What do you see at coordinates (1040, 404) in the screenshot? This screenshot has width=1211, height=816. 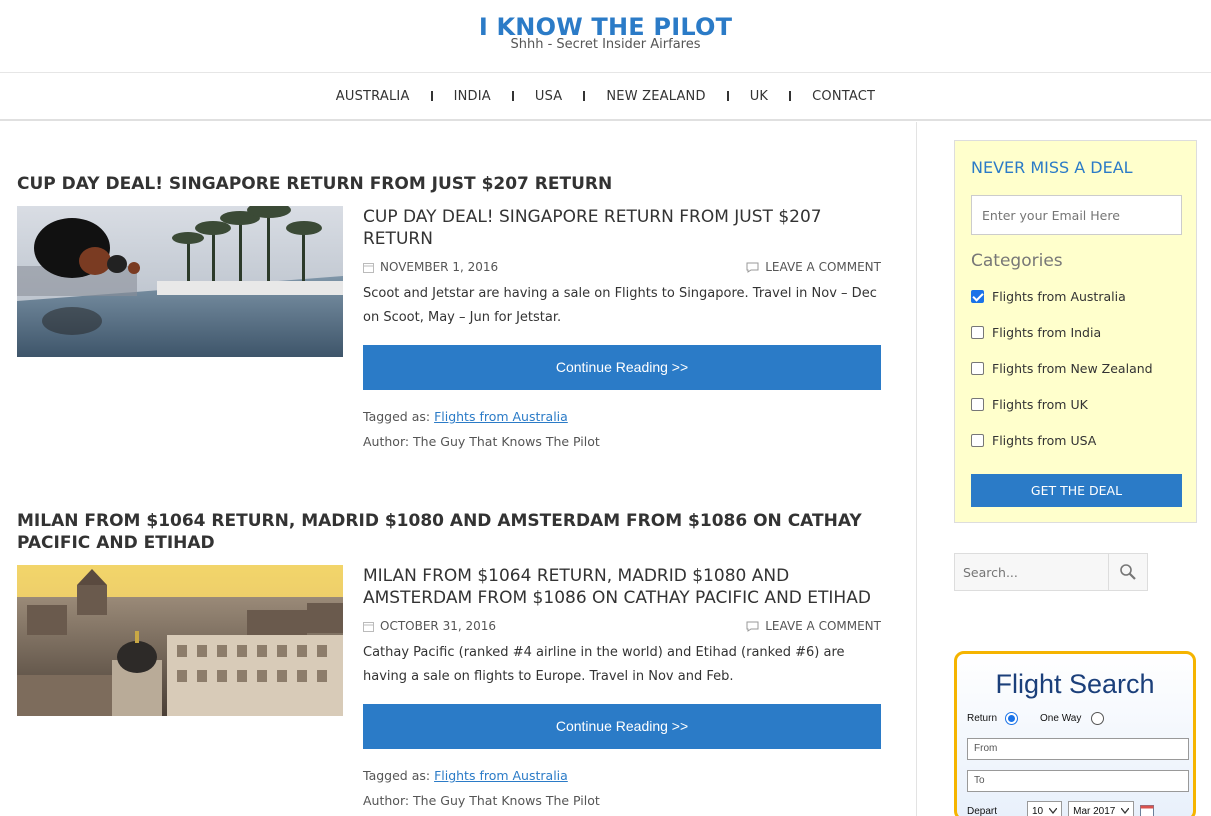 I see `category-label: Flights from UK` at bounding box center [1040, 404].